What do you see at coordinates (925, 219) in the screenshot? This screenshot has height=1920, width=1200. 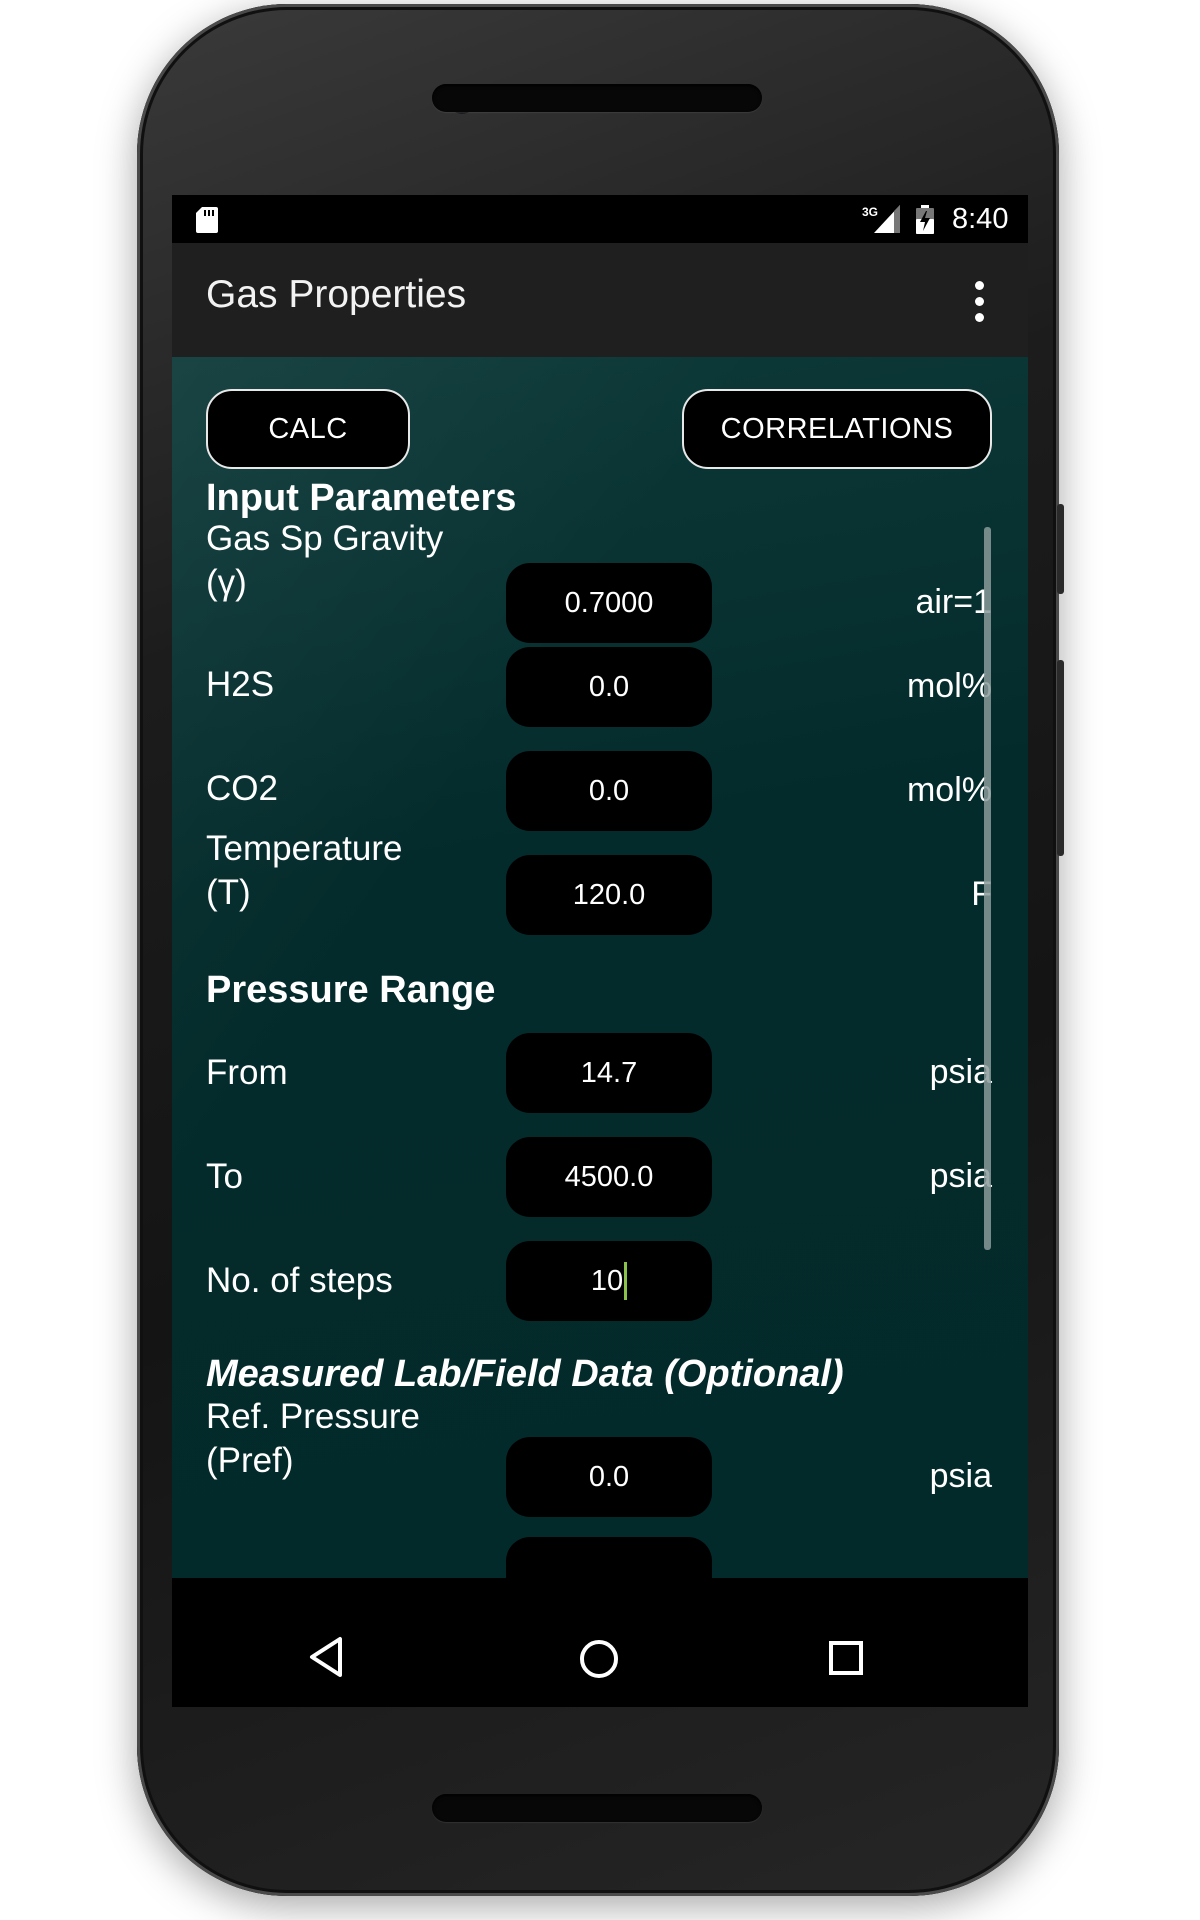 I see `battery-charging-icon` at bounding box center [925, 219].